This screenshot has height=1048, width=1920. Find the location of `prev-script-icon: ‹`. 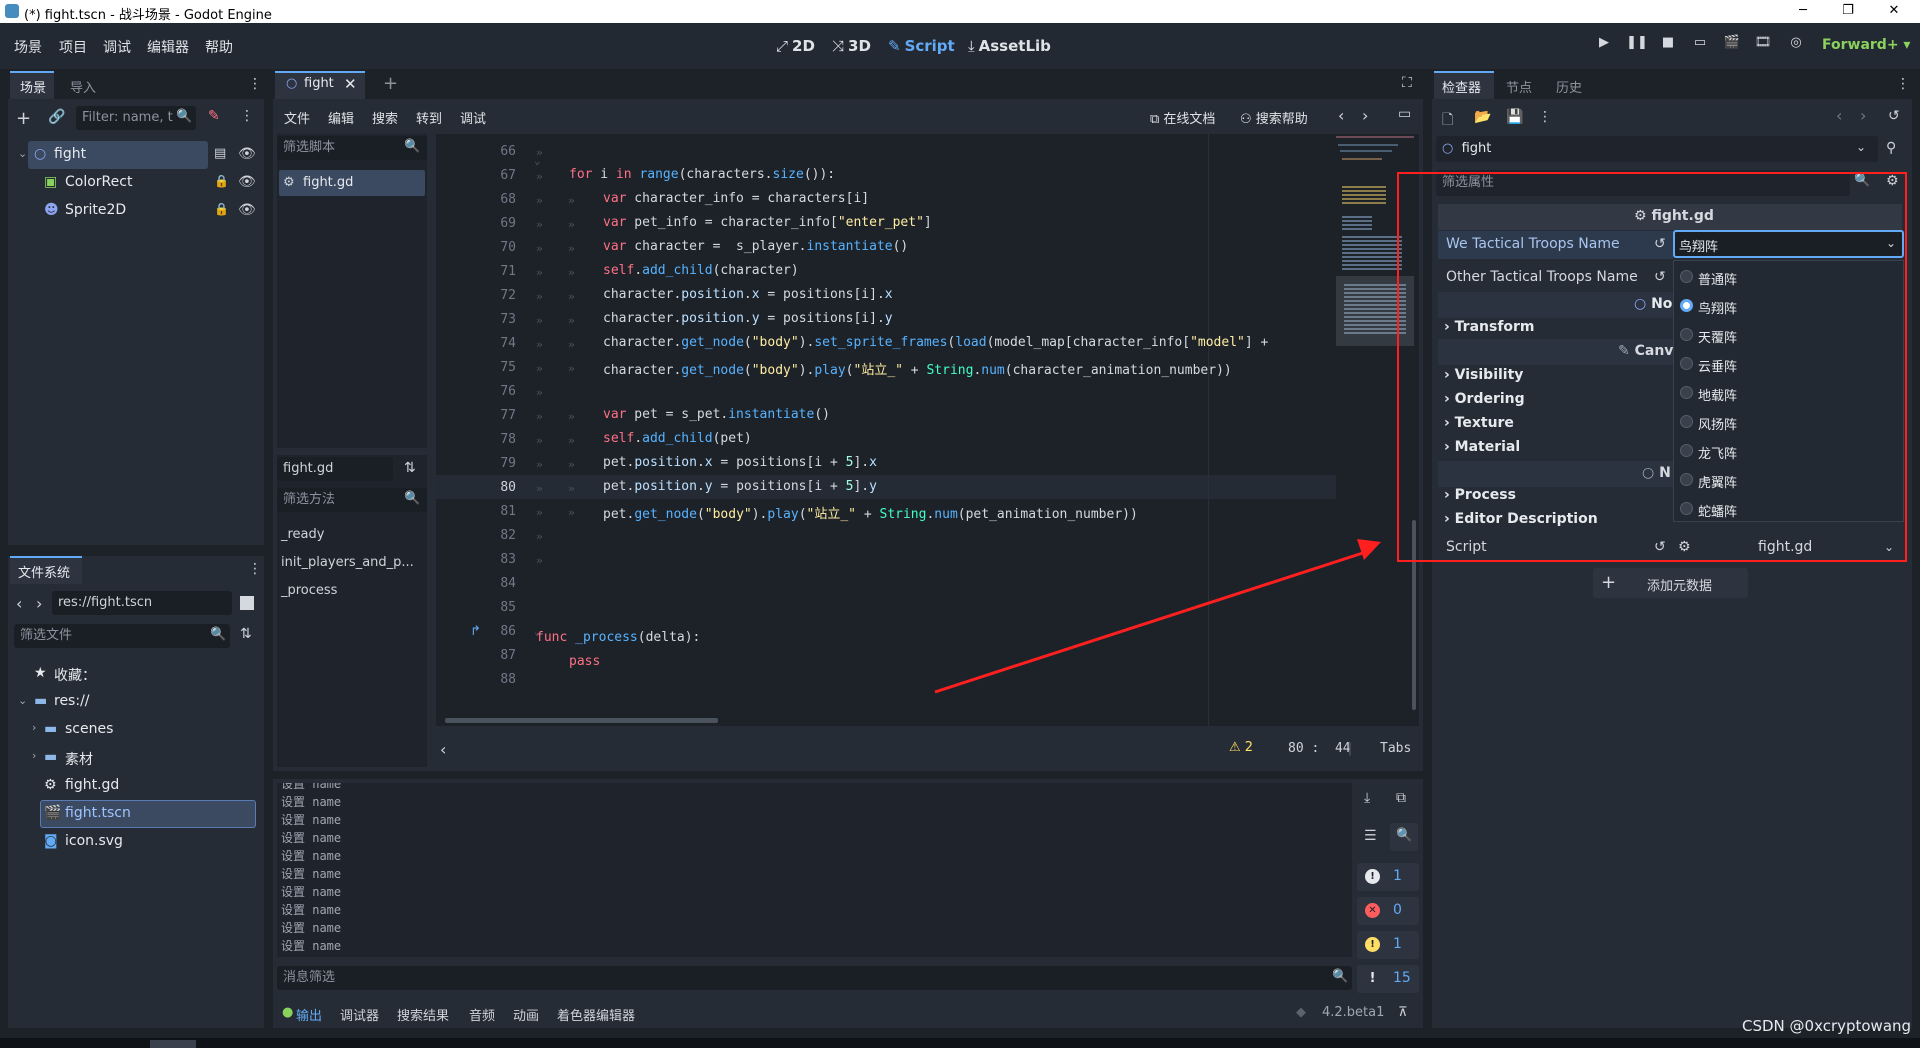

prev-script-icon: ‹ is located at coordinates (1341, 115).